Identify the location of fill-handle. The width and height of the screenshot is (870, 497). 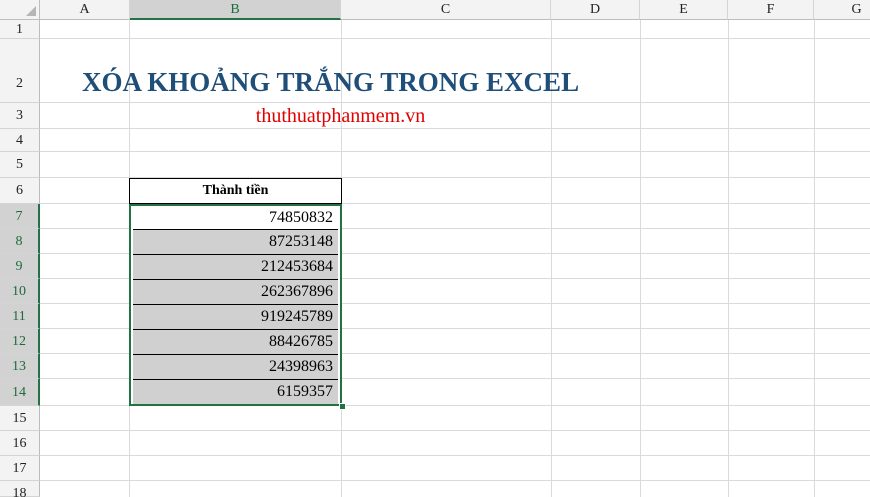
(342, 406).